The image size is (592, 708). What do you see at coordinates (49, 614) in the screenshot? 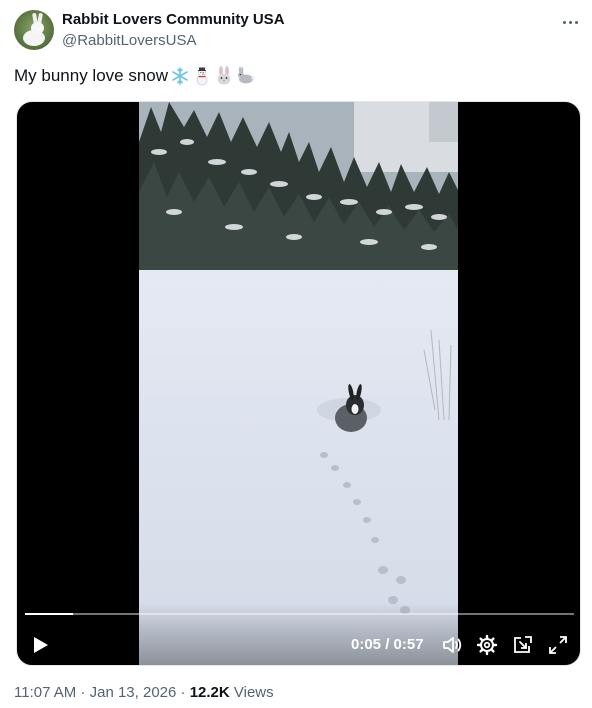
I see `video-progress-fill` at bounding box center [49, 614].